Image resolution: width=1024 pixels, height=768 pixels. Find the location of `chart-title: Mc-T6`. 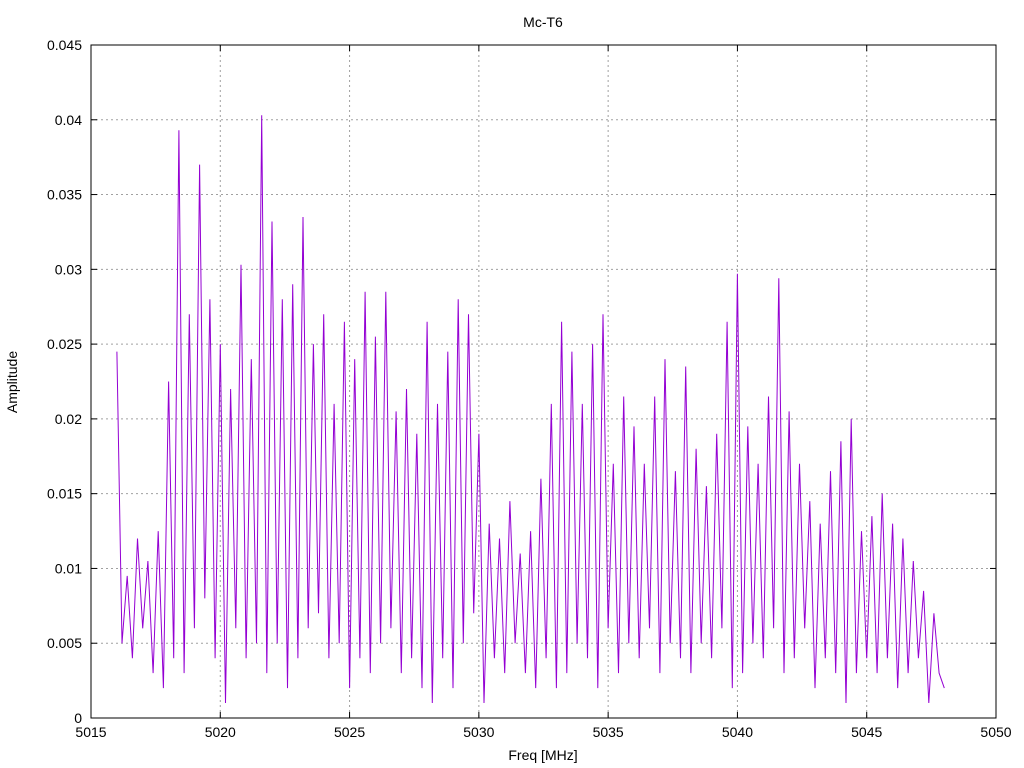

chart-title: Mc-T6 is located at coordinates (543, 22).